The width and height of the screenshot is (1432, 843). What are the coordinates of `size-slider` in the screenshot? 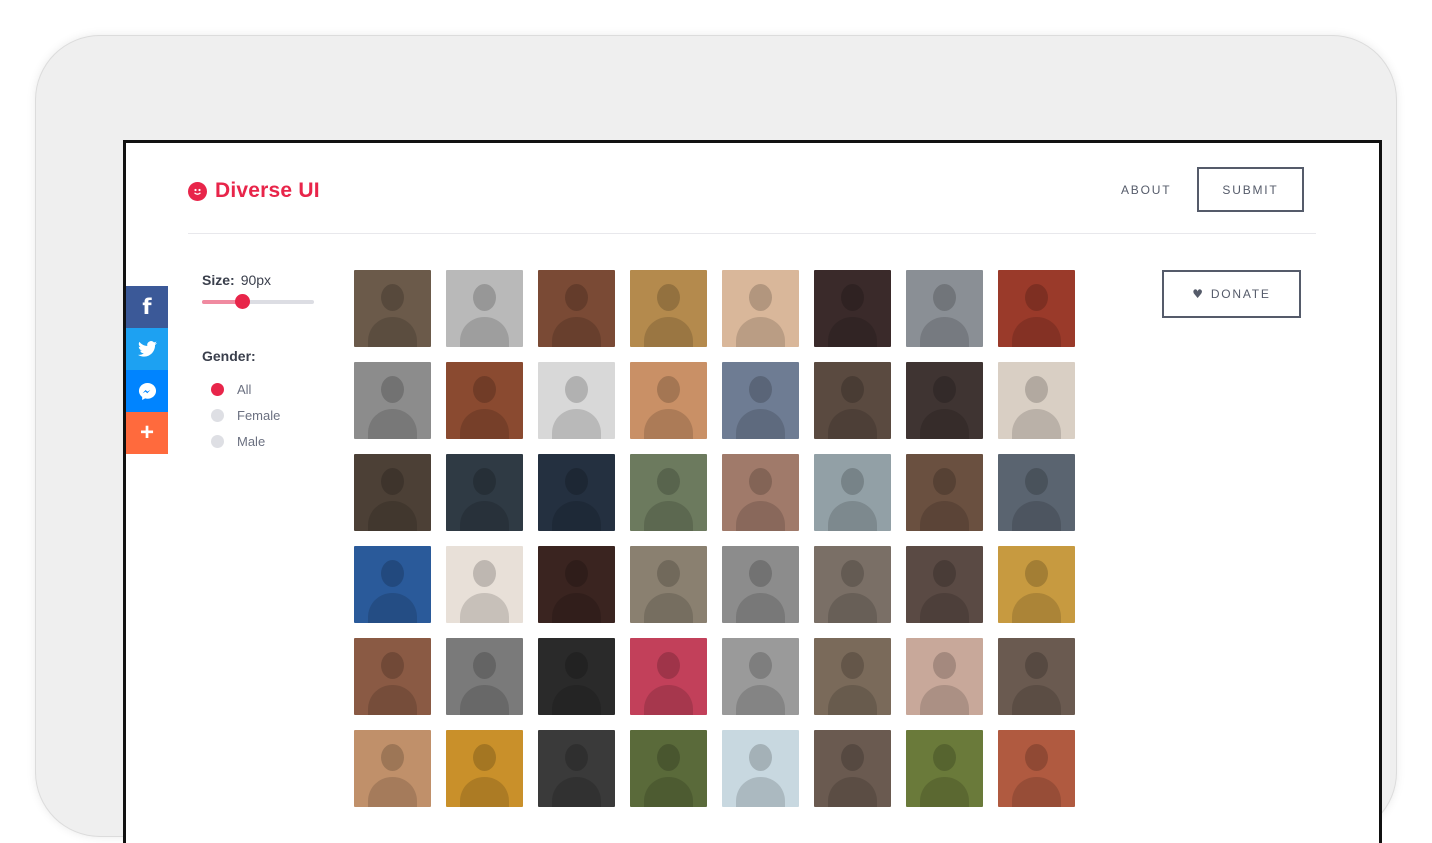 It's located at (258, 301).